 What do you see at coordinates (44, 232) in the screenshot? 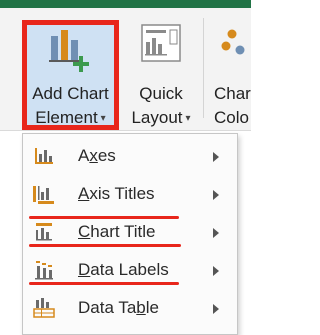
I see `chart-title-icon` at bounding box center [44, 232].